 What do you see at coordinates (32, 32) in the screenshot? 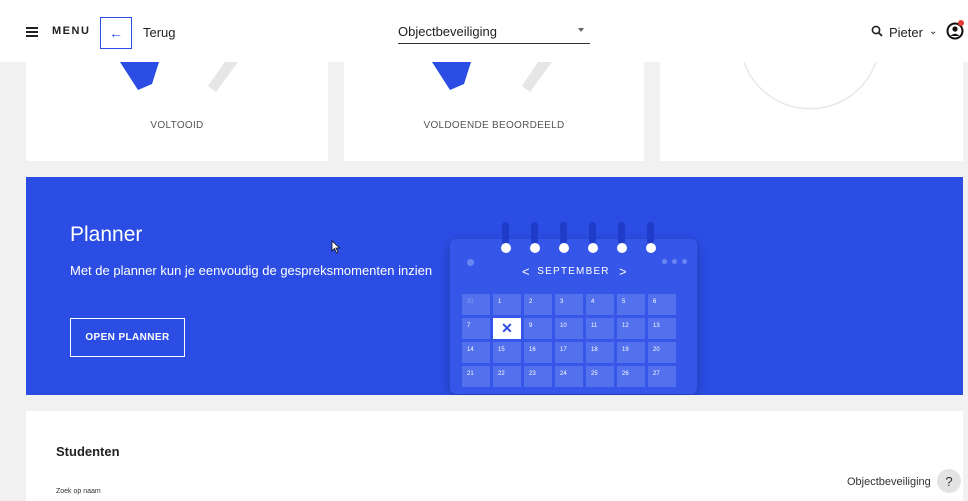
I see `hamburger-icon` at bounding box center [32, 32].